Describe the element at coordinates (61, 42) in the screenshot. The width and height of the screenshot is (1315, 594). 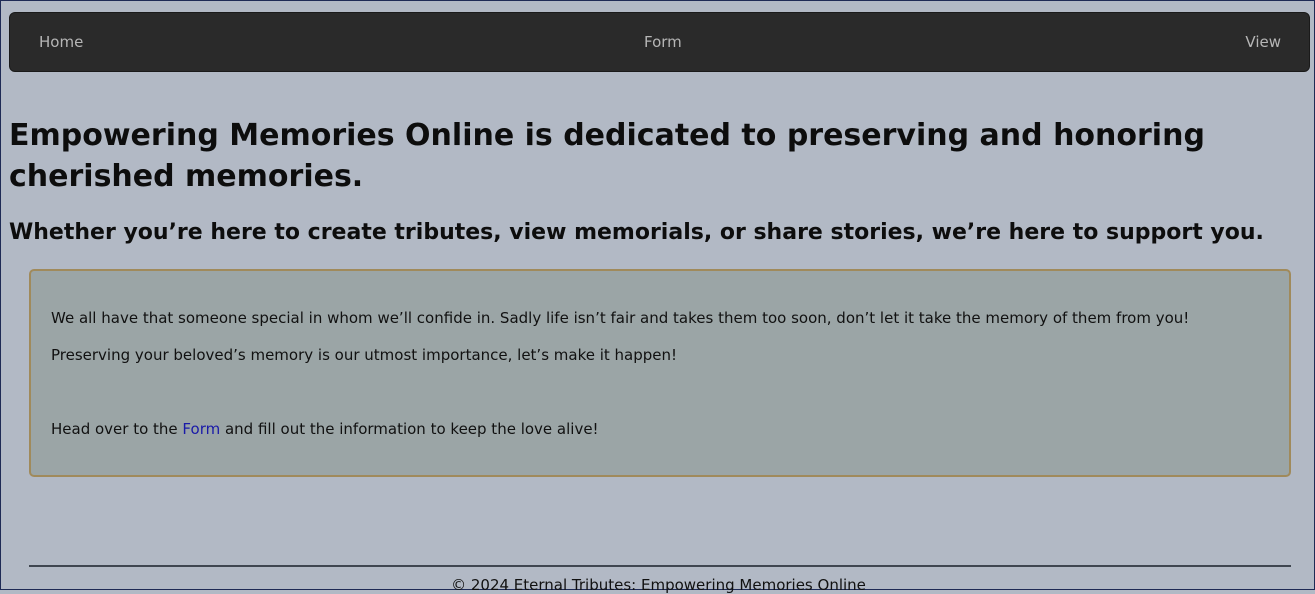
I see `nav-home-link: Home` at that location.